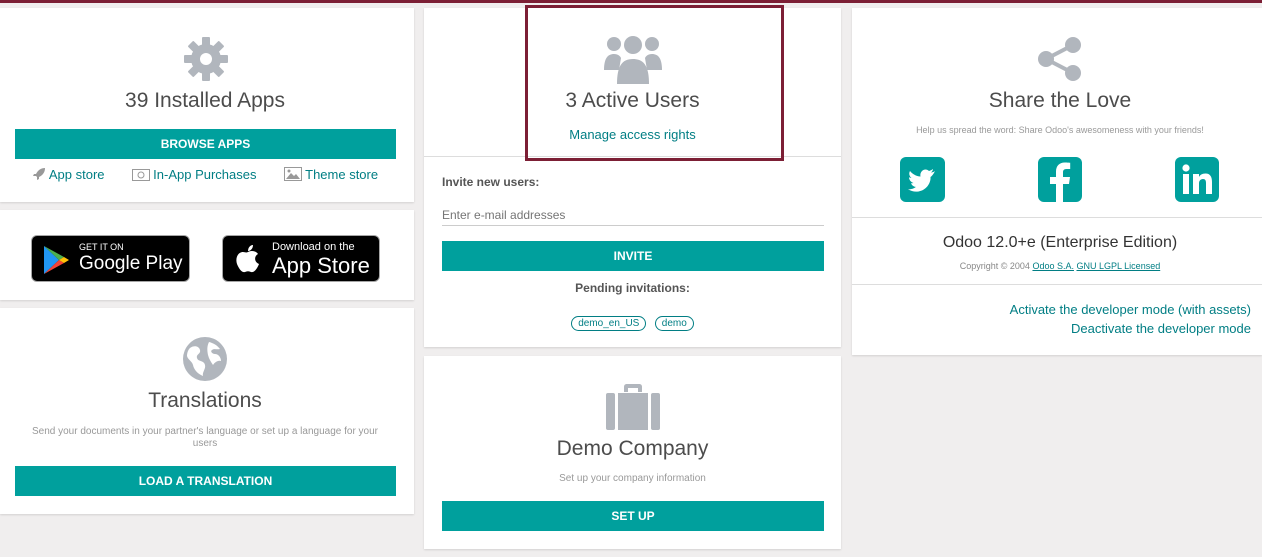 The width and height of the screenshot is (1262, 557). I want to click on odoo-version: Odoo 12.0+e (Enterprise Edition), so click(1060, 242).